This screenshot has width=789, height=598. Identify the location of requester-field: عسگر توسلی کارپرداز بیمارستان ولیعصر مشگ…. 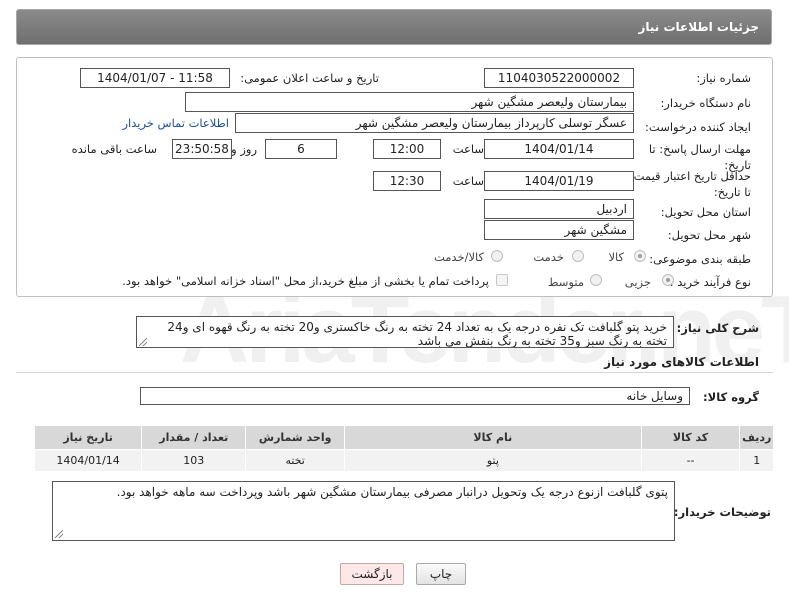
(434, 123).